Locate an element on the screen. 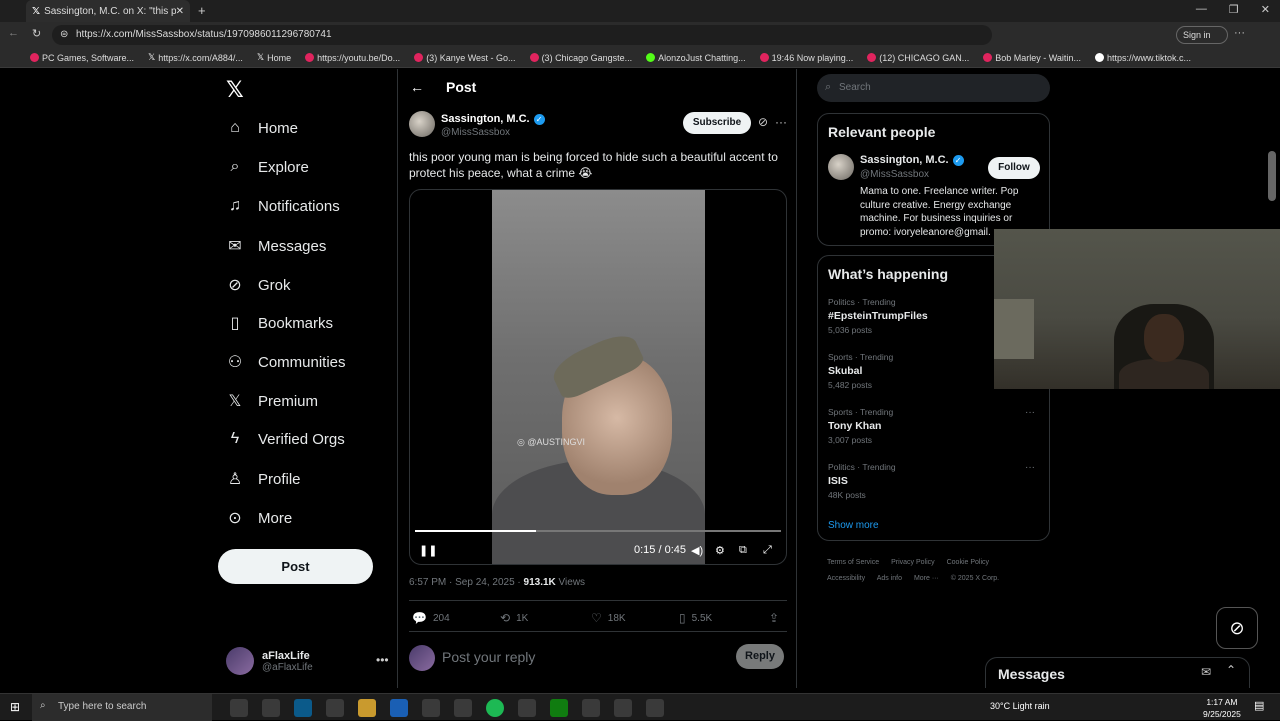 This screenshot has height=721, width=1280. taskbar-search: ⌕ Type here to search is located at coordinates (122, 707).